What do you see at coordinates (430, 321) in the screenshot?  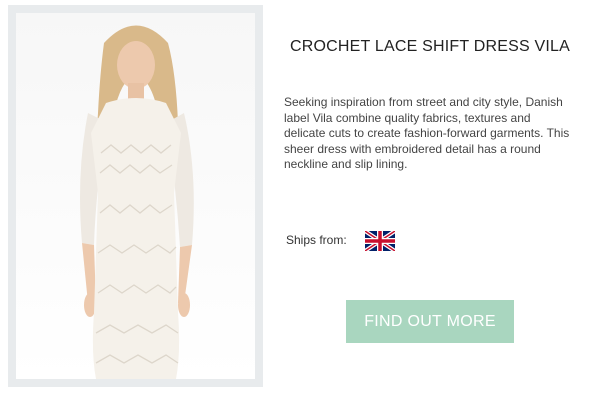 I see `find-out-more-button: FIND OUT MORE` at bounding box center [430, 321].